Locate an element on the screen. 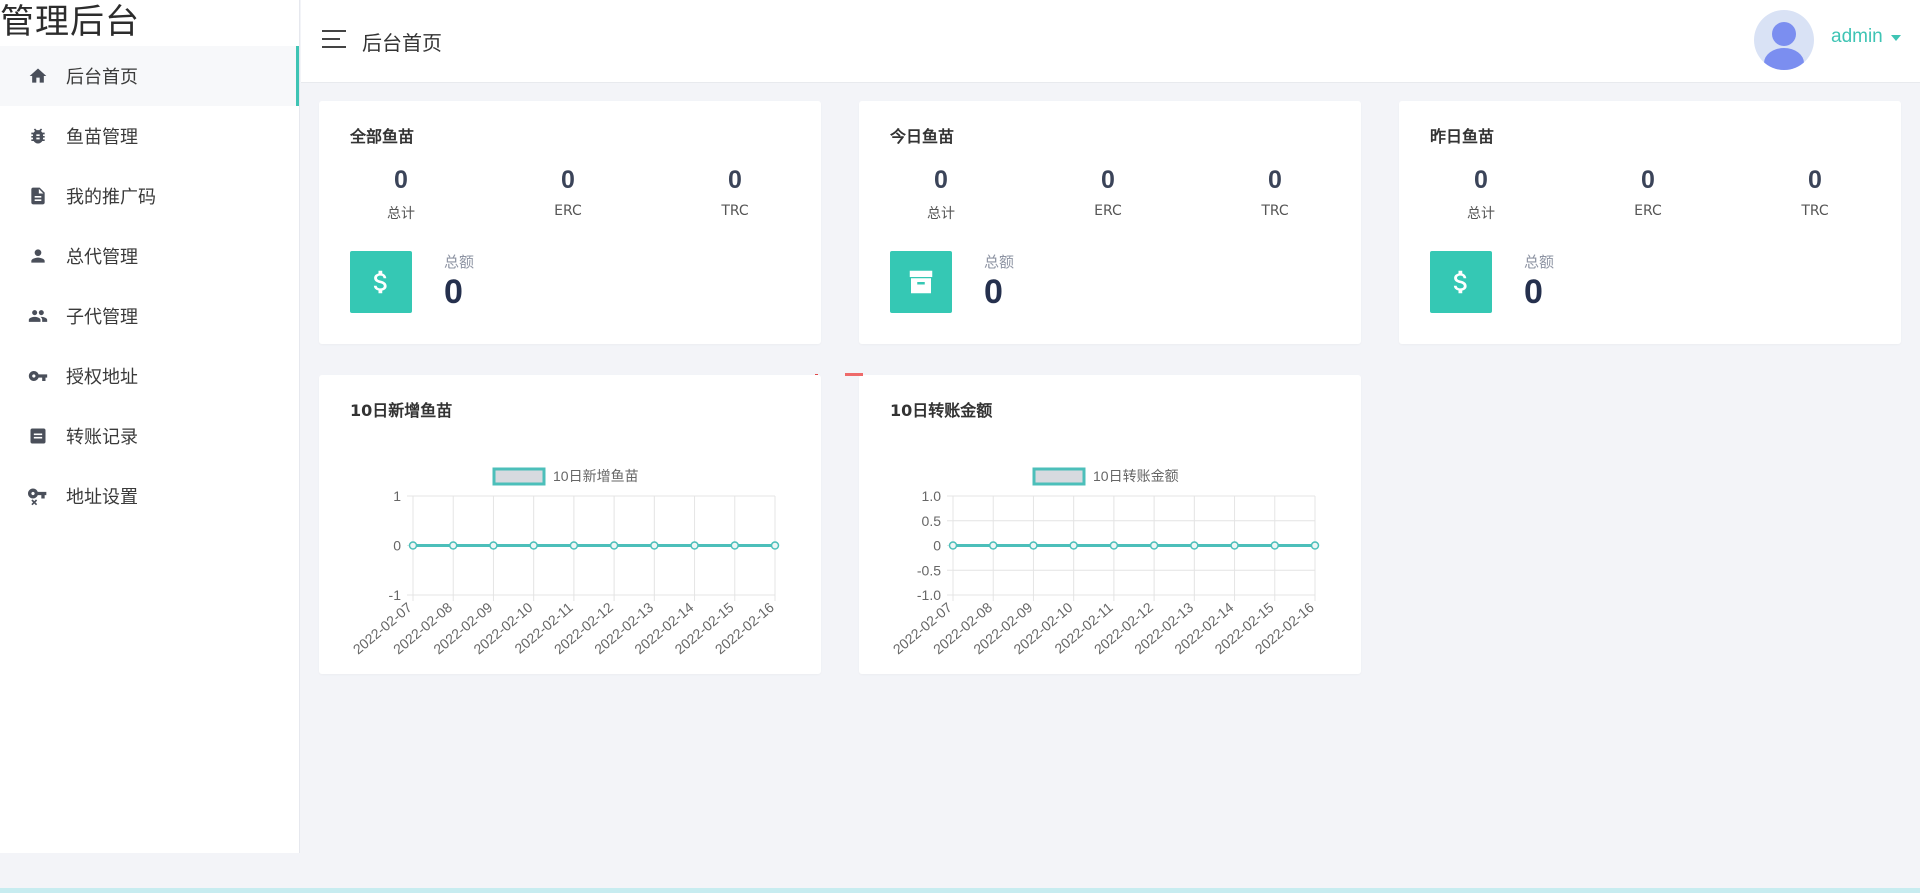 This screenshot has width=1920, height=893. chart-legend: 10日新增鱼苗 is located at coordinates (565, 476).